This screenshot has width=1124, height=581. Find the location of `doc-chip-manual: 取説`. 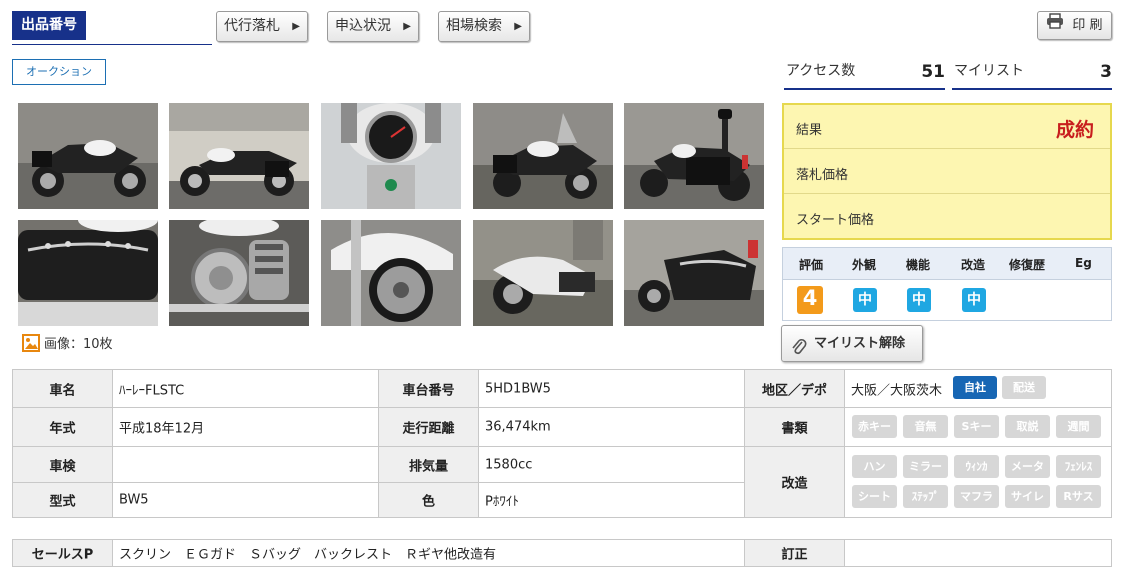

doc-chip-manual: 取説 is located at coordinates (1027, 426).